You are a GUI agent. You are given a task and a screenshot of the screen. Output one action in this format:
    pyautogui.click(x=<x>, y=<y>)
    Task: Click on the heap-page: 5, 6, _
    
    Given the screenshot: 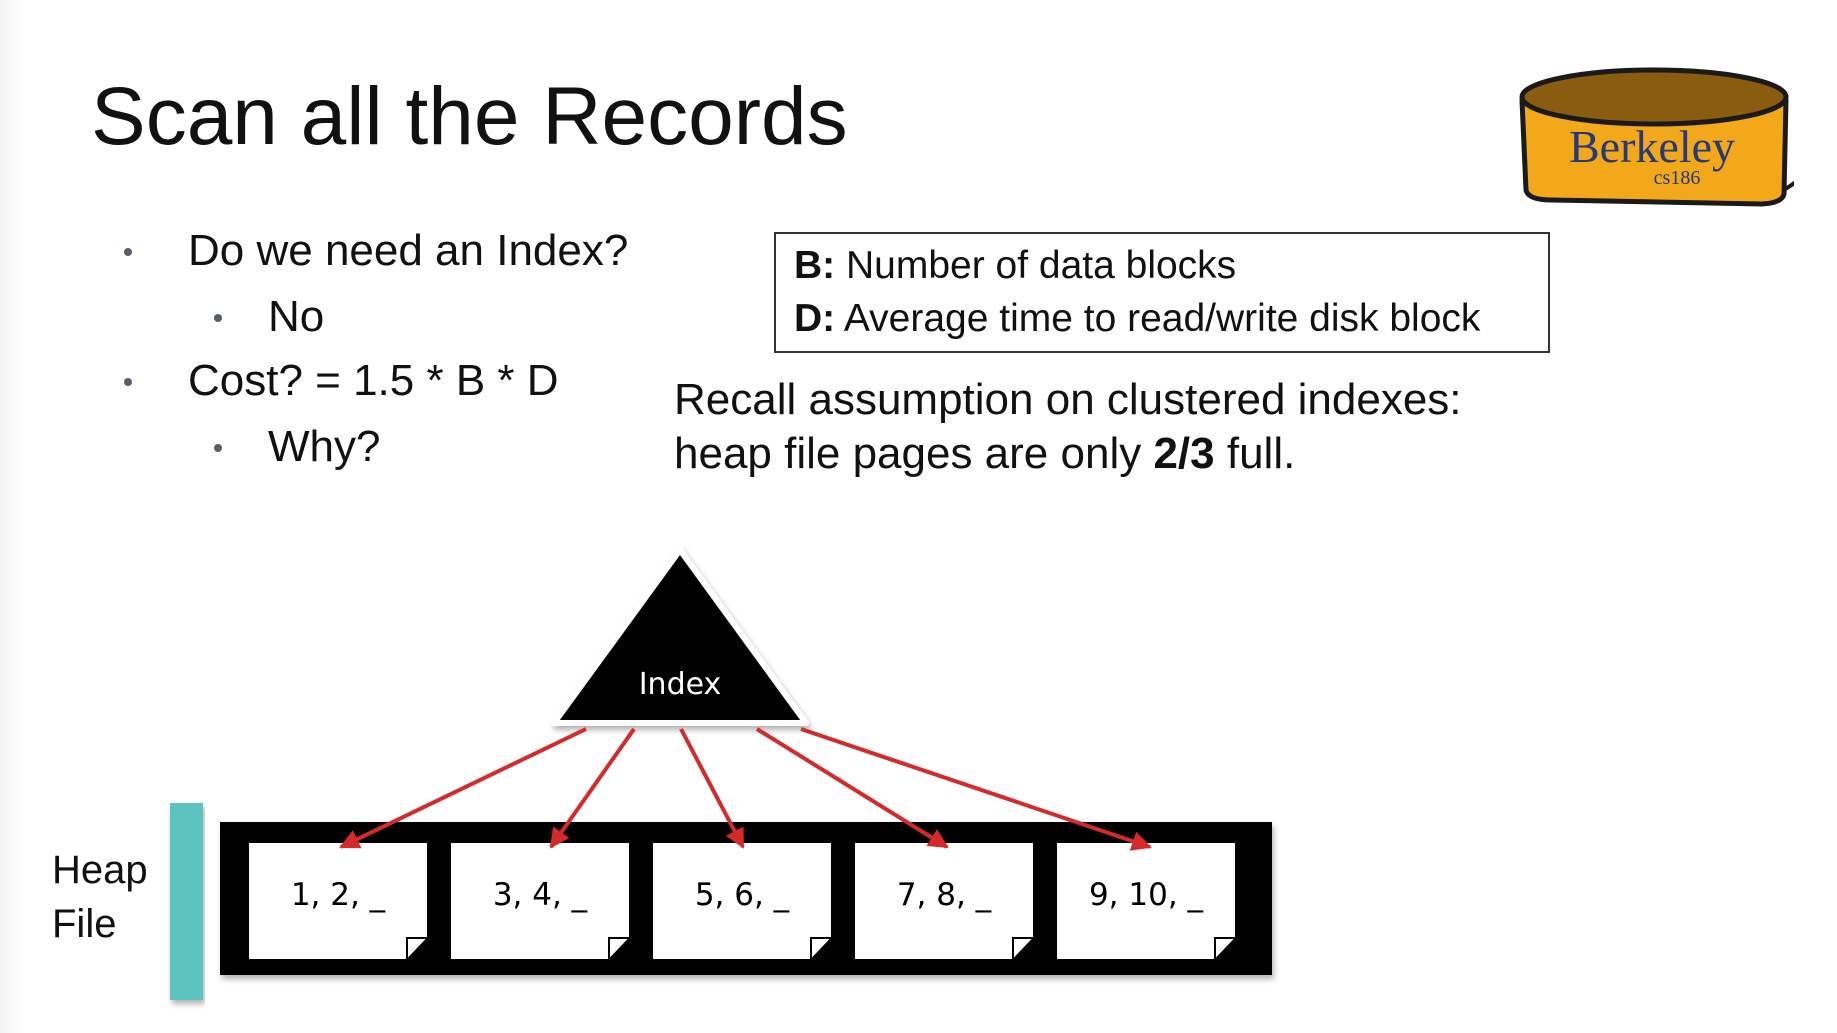 What is the action you would take?
    pyautogui.click(x=742, y=901)
    